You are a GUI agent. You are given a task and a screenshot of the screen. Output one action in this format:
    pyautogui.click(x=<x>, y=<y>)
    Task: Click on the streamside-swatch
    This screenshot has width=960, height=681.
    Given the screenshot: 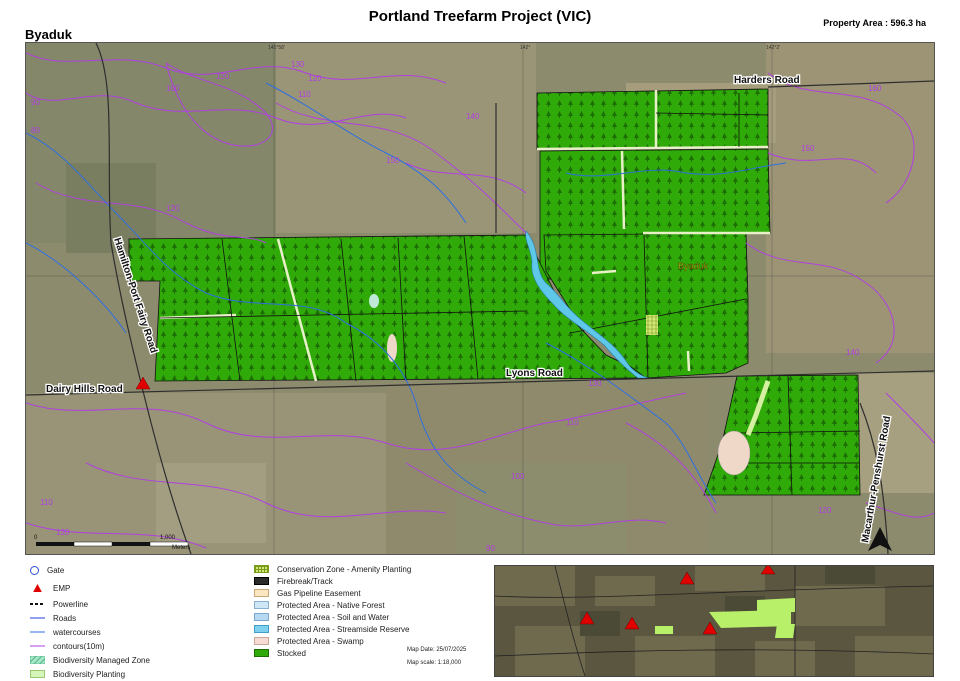 What is the action you would take?
    pyautogui.click(x=261, y=629)
    